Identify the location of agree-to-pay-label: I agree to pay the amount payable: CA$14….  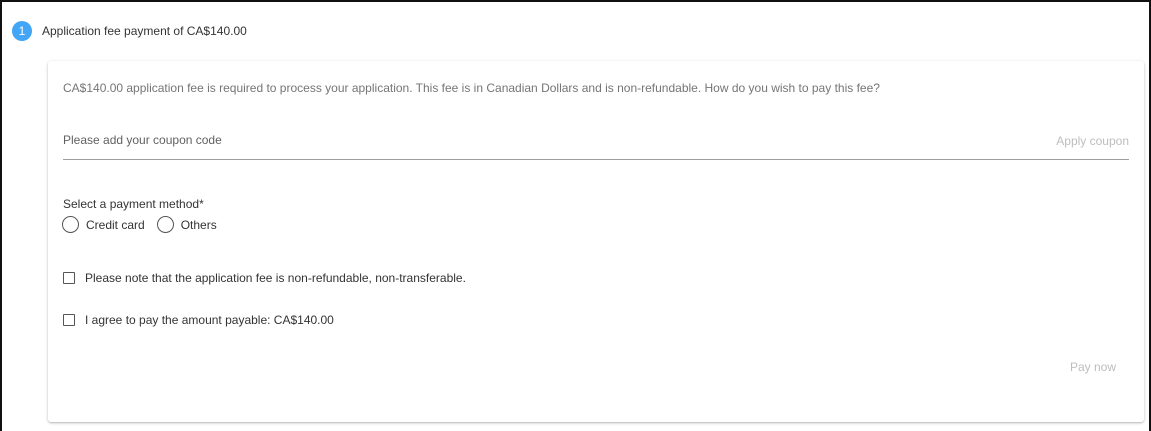
(209, 320).